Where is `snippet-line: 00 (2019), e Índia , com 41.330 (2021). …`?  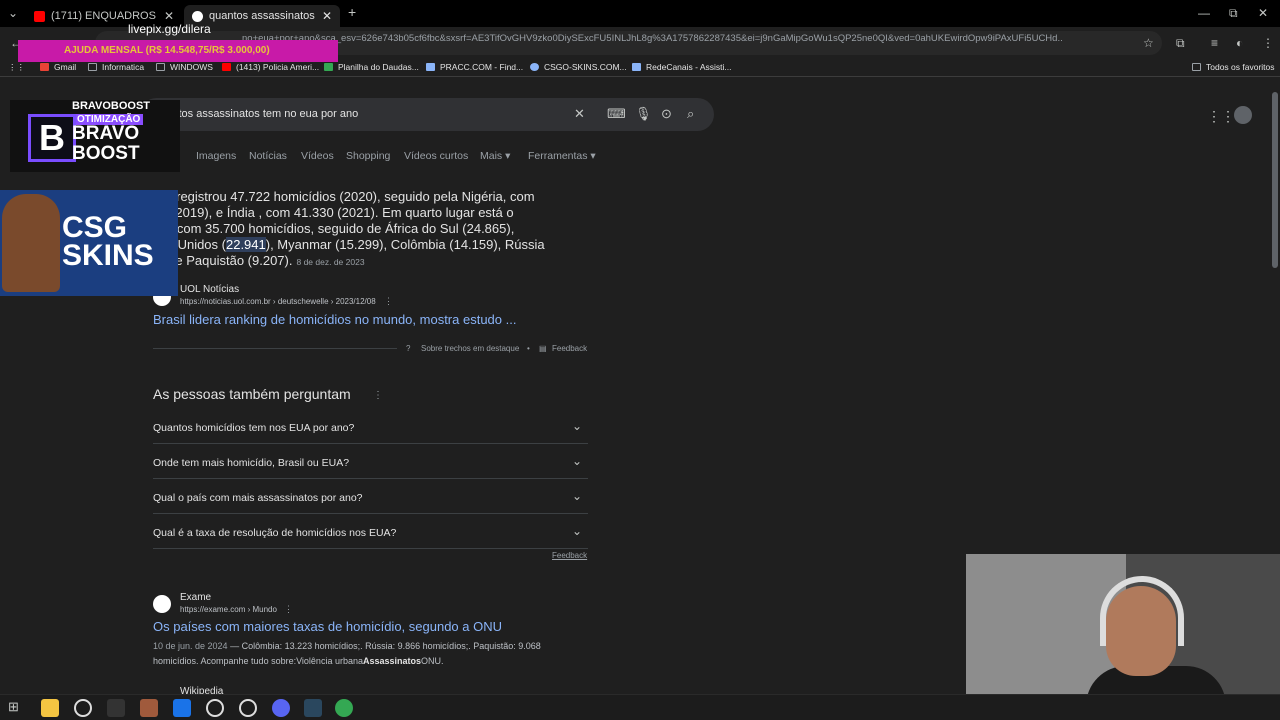 snippet-line: 00 (2019), e Índia , com 41.330 (2021). … is located at coordinates (333, 212).